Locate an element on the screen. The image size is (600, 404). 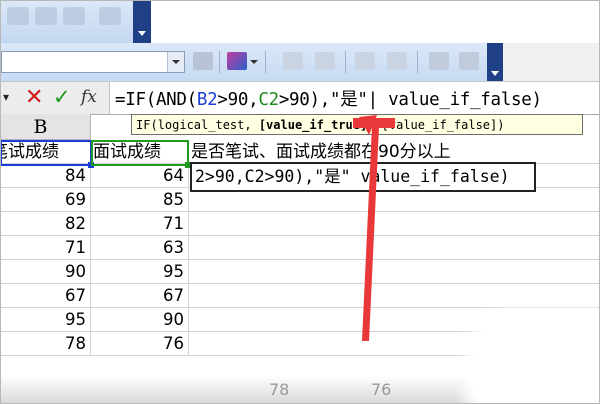
tooltip-current-arg: [value_if_true] is located at coordinates (313, 125).